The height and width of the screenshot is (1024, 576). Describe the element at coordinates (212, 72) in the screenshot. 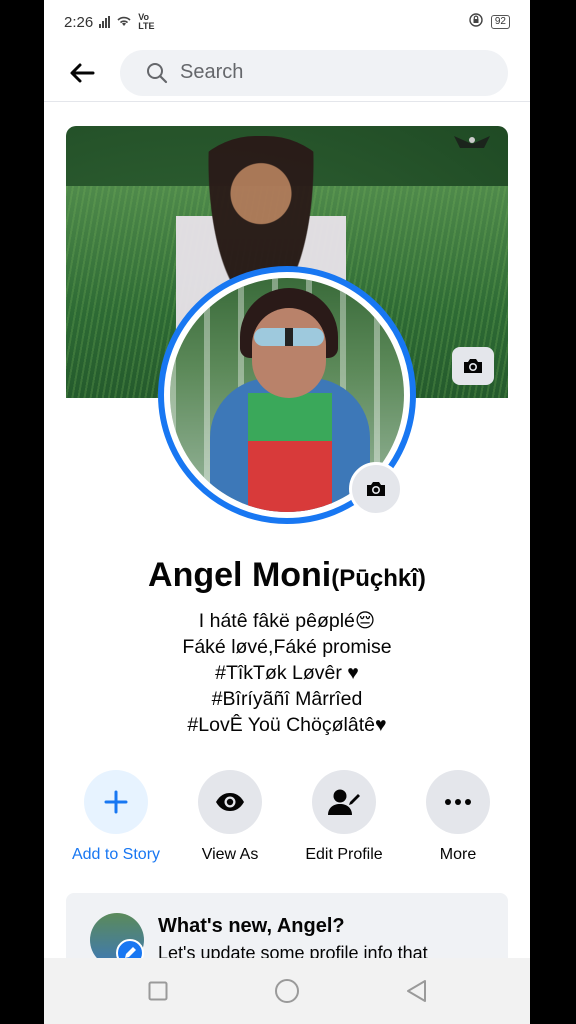

I see `search-placeholder: Search` at that location.